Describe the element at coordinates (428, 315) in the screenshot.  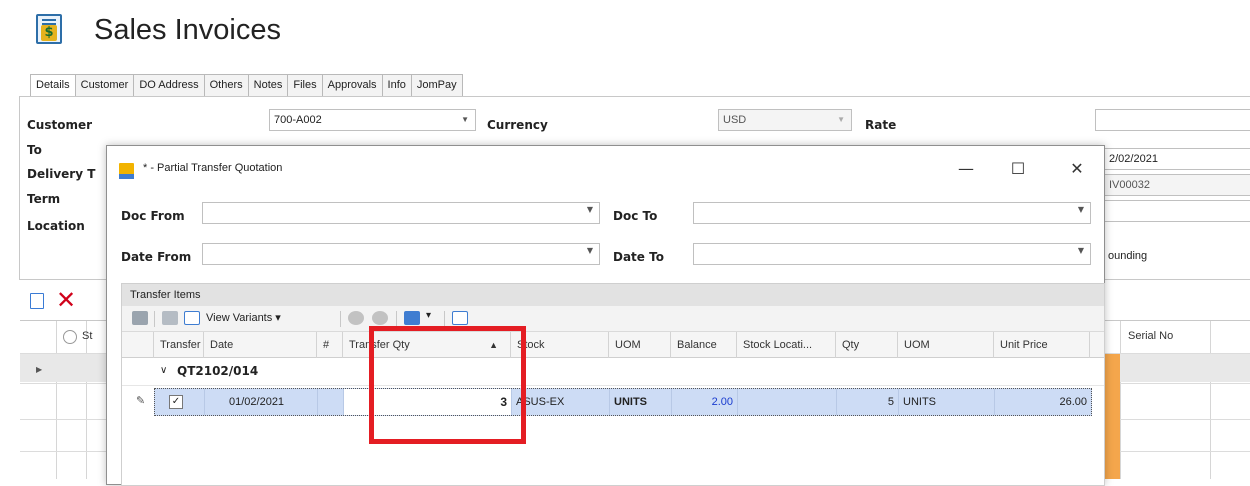
I see `chevron-down-icon: ▾` at that location.